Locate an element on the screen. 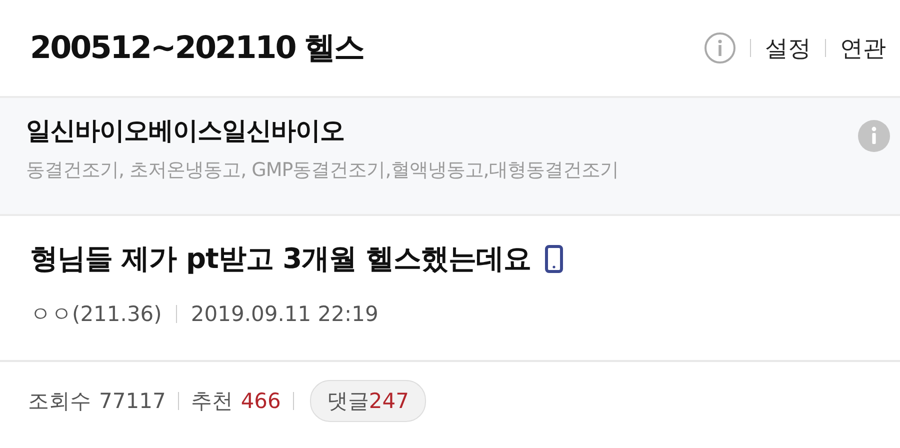  author-name: ㅇㅇ(211.36) is located at coordinates (96, 314).